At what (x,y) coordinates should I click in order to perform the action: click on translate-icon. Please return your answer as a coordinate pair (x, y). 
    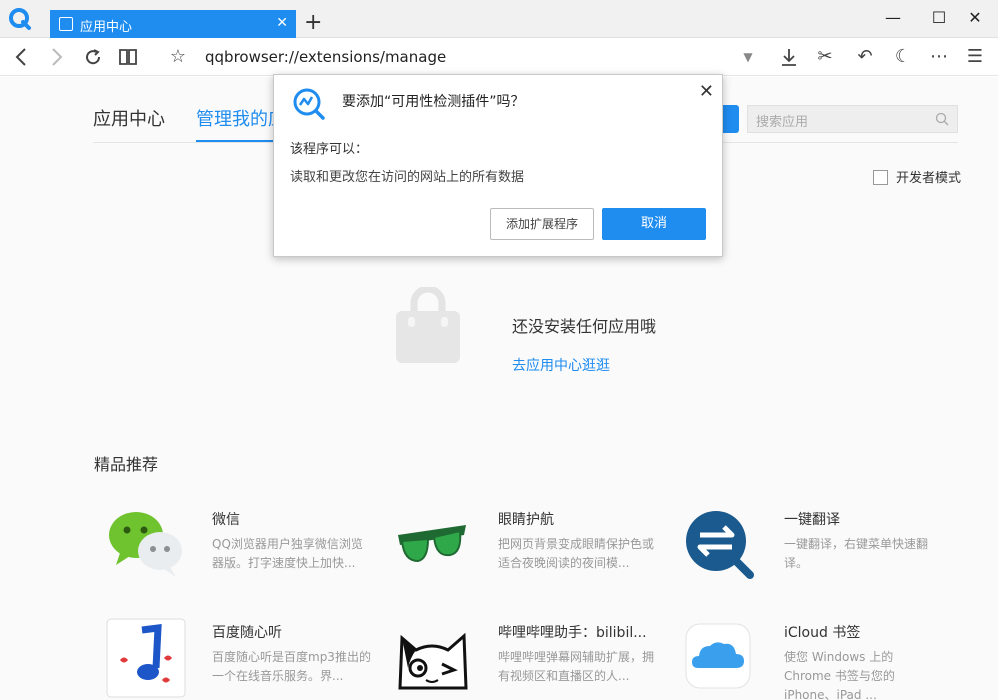
    Looking at the image, I should click on (720, 545).